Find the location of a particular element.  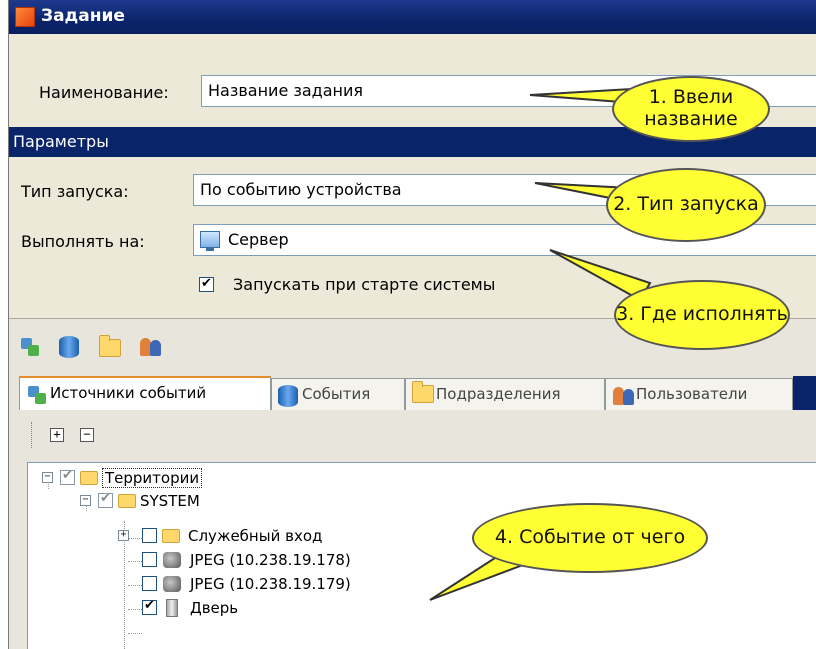

tree-item-label: JPEG (10.238.19.178) is located at coordinates (270, 560).